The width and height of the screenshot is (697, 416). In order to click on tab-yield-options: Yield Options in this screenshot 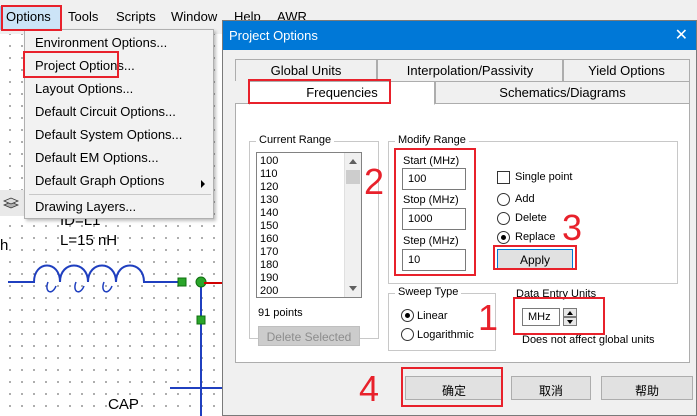, I will do `click(626, 70)`.